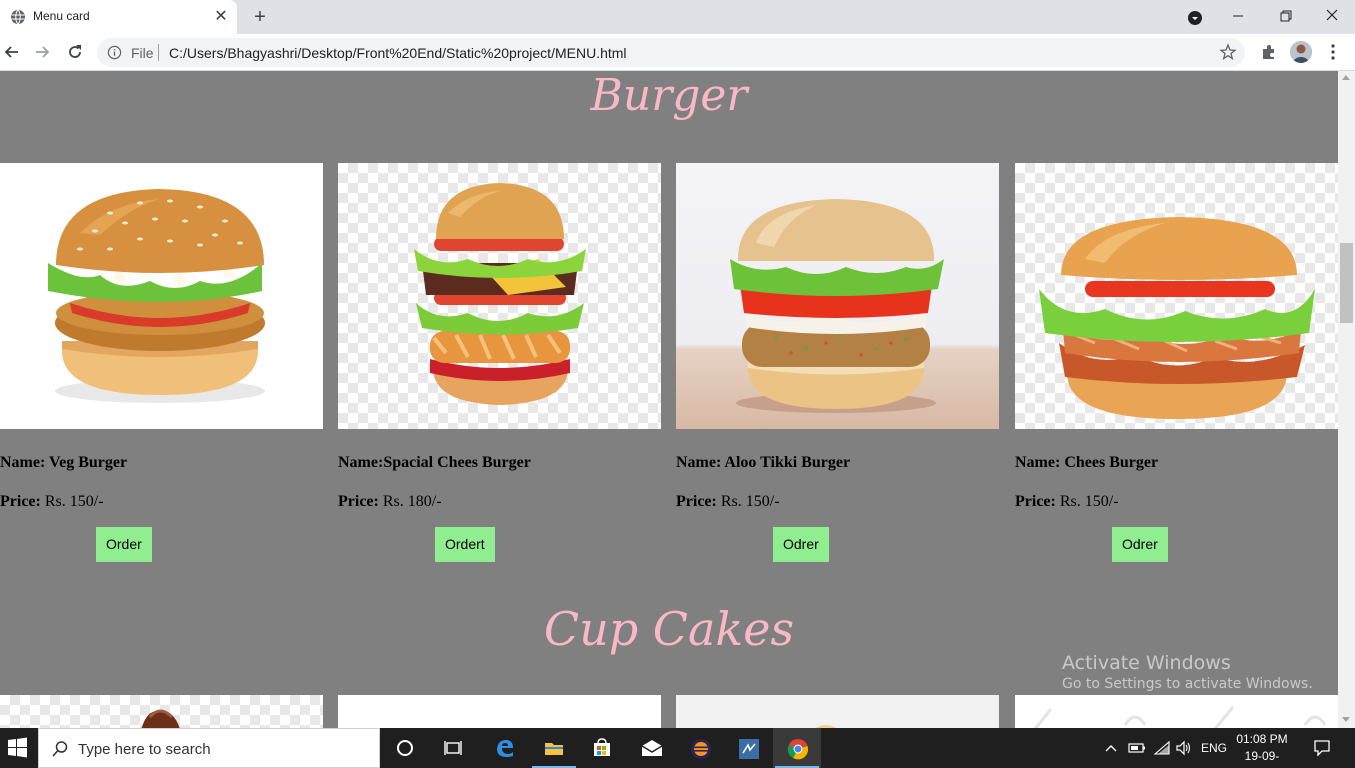 The image size is (1355, 768). Describe the element at coordinates (1346, 77) in the screenshot. I see `scroll-up-icon` at that location.